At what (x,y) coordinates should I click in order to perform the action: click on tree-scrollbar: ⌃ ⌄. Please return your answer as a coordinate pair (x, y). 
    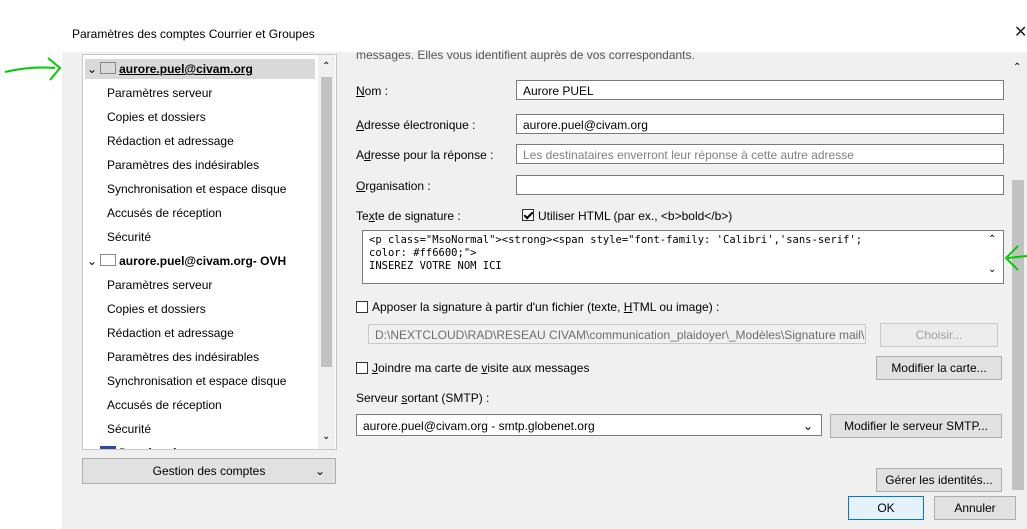
    Looking at the image, I should click on (326, 252).